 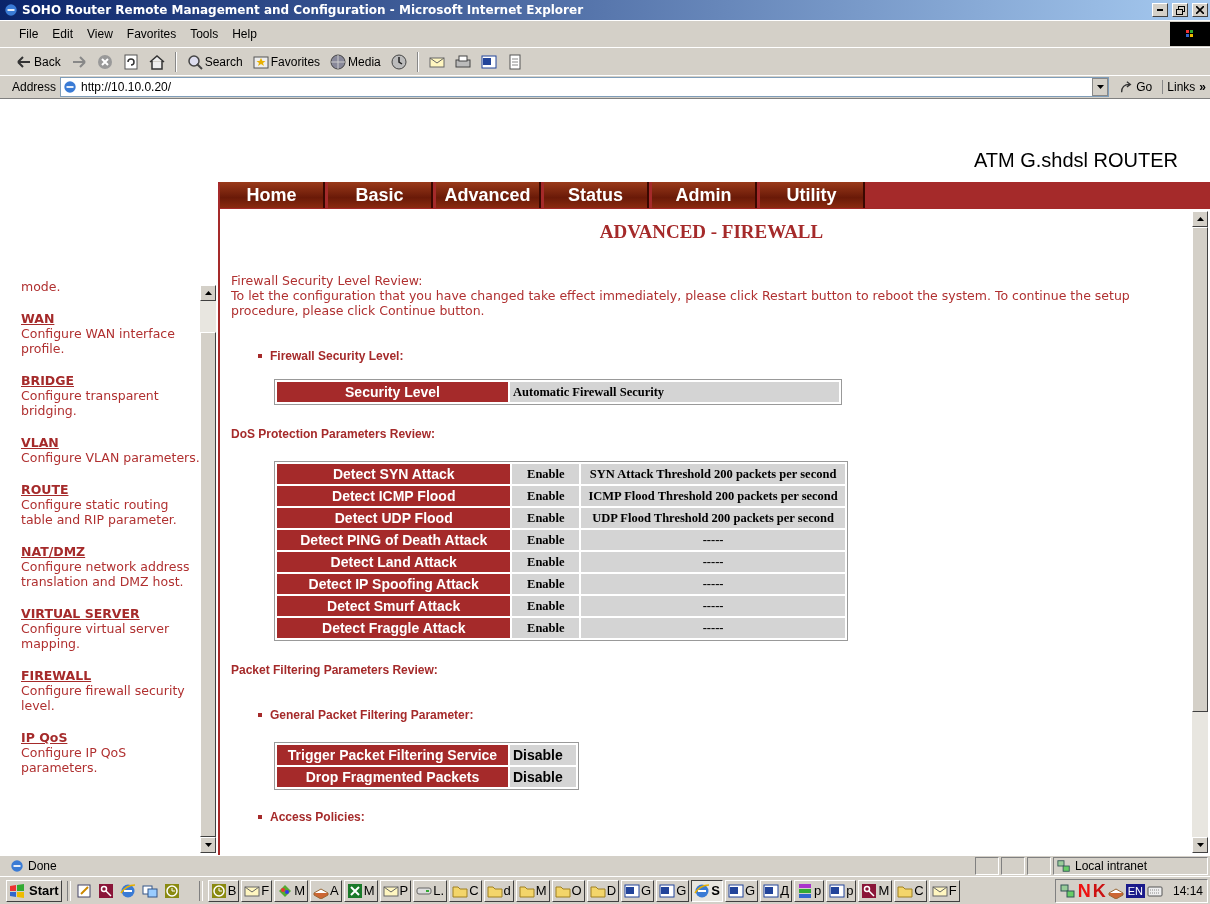 What do you see at coordinates (354, 890) in the screenshot?
I see `spreadsheet-icon` at bounding box center [354, 890].